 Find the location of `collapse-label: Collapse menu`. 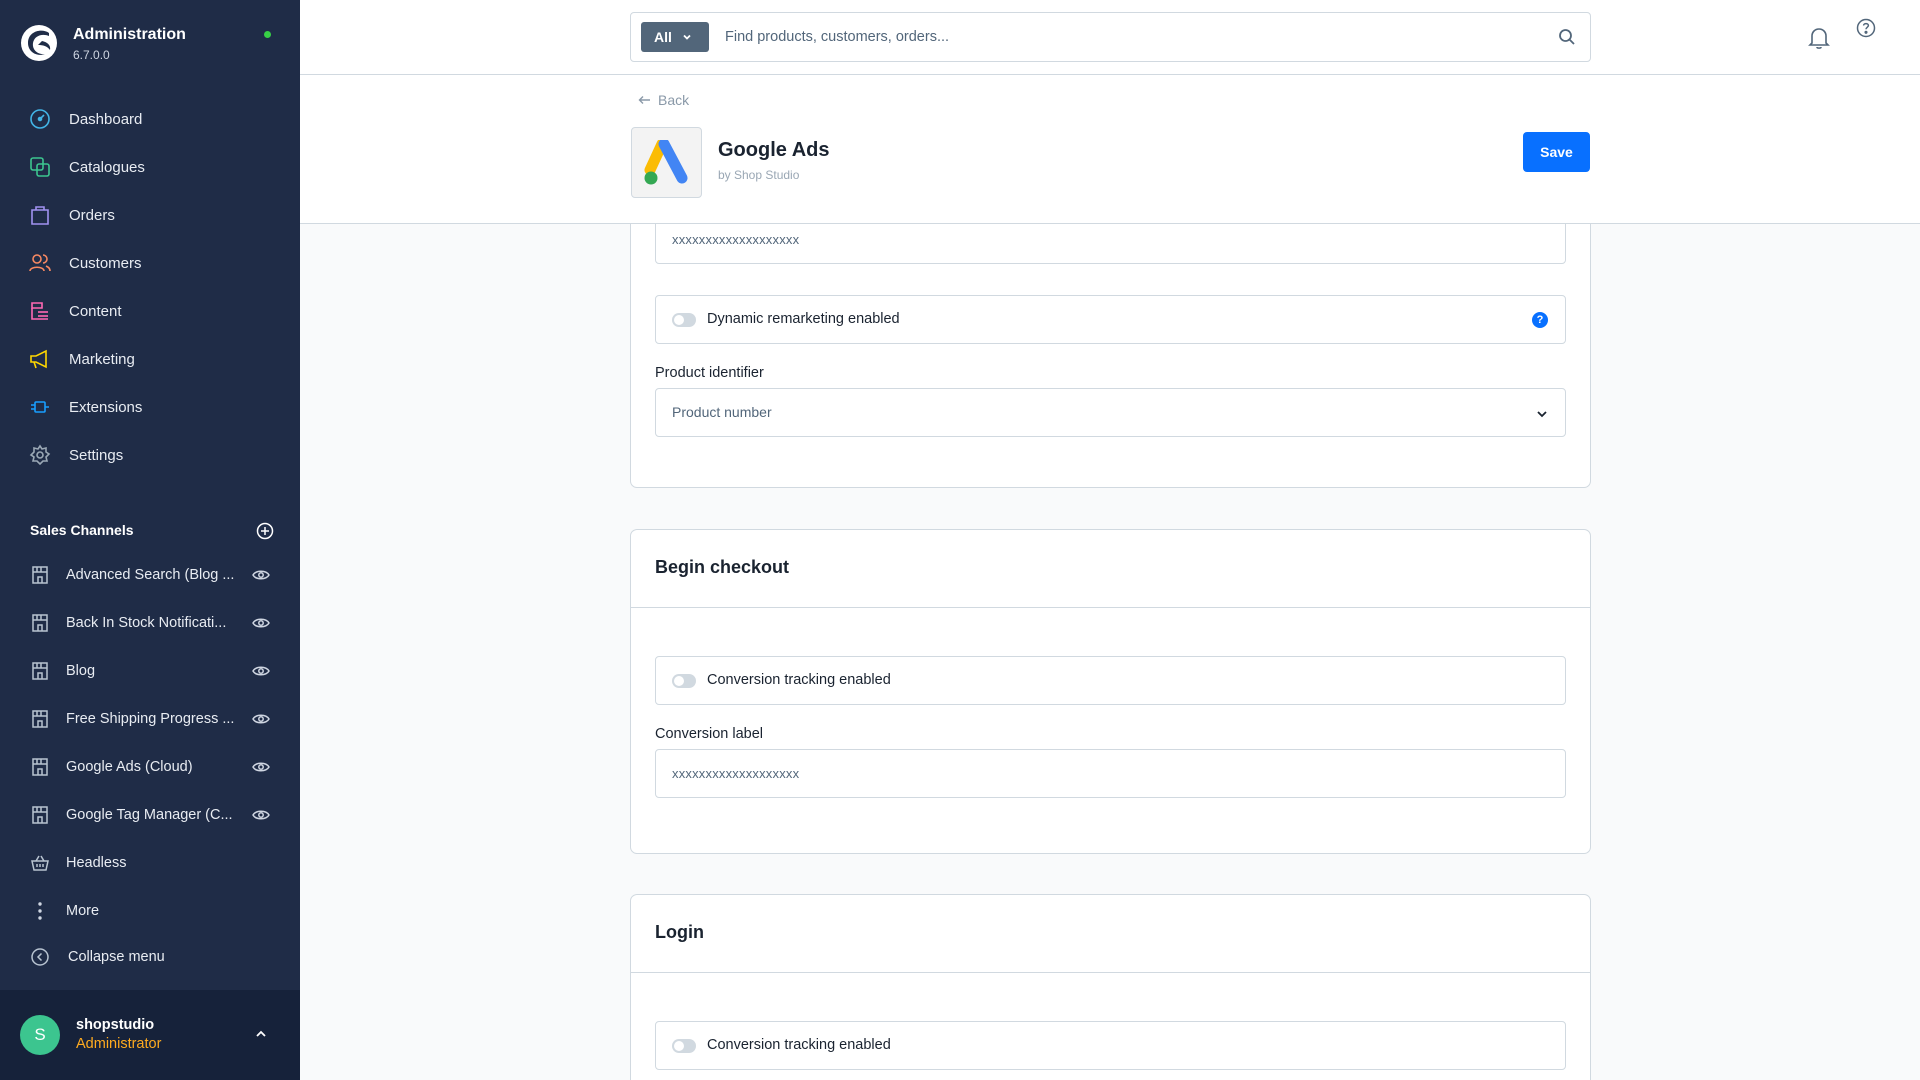

collapse-label: Collapse menu is located at coordinates (116, 957).